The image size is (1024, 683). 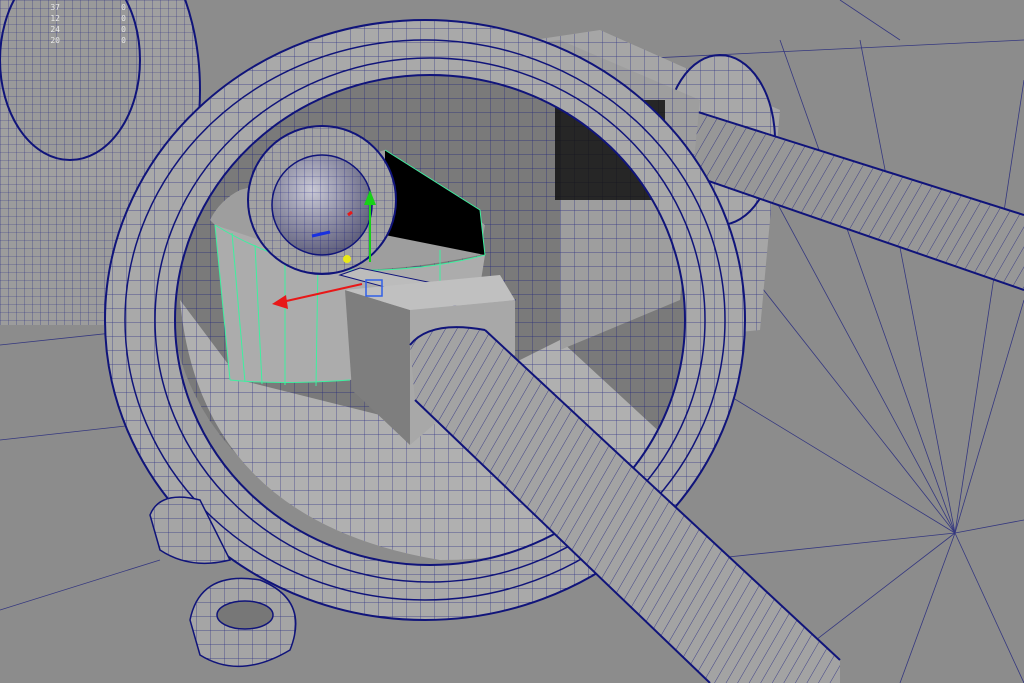 I want to click on hud-row: 20 0, so click(x=67, y=40).